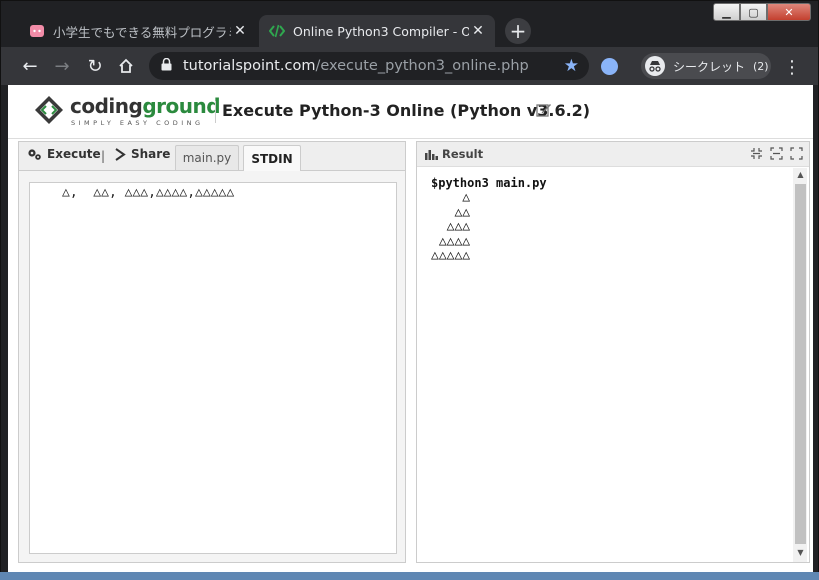 Image resolution: width=819 pixels, height=580 pixels. I want to click on incognito-label: シークレット, so click(709, 66).